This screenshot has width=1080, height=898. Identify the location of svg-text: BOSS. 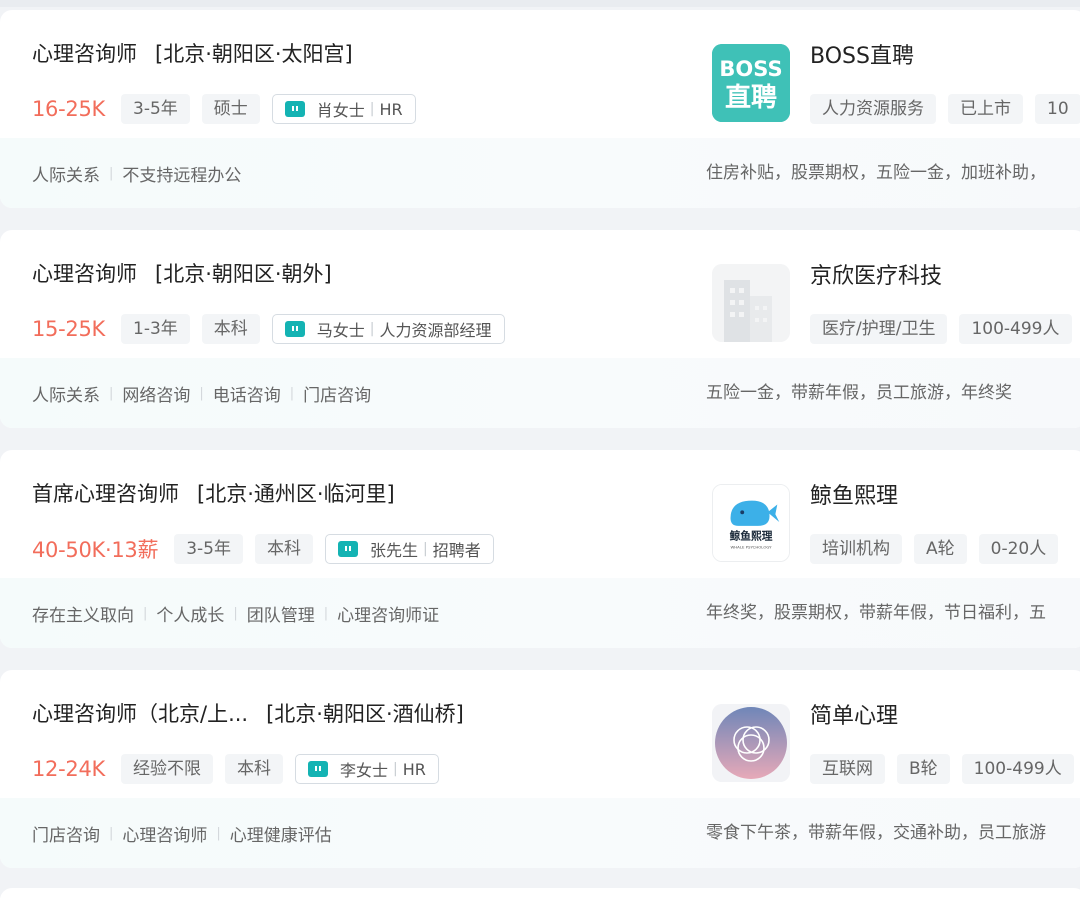
(750, 69).